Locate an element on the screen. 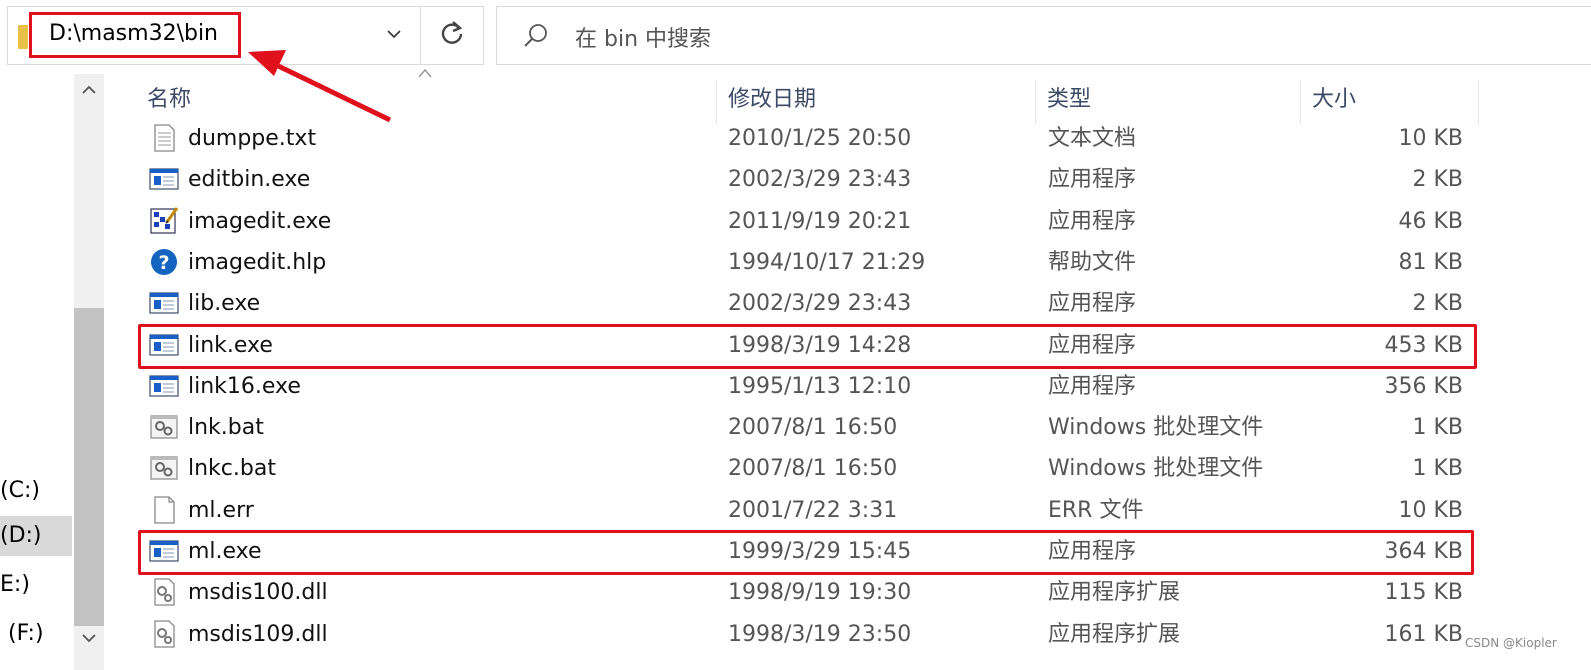 Image resolution: width=1591 pixels, height=670 pixels. file-size: 161 KB is located at coordinates (1423, 634).